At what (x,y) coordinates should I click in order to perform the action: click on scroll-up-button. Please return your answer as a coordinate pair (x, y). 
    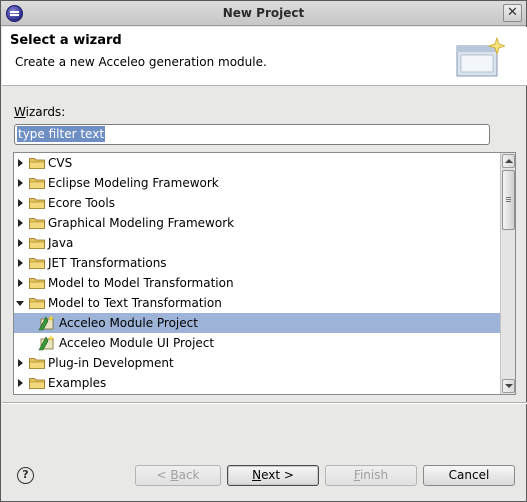
    Looking at the image, I should click on (508, 161).